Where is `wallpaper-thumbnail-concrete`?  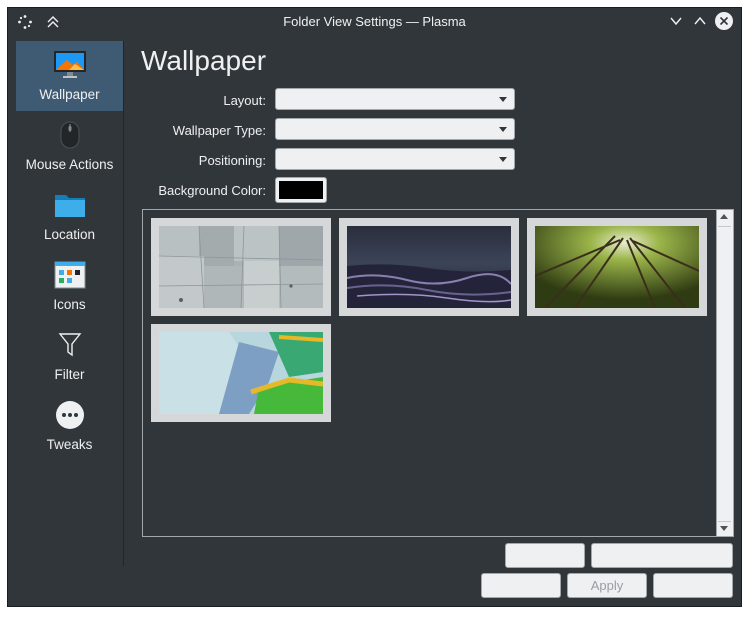
wallpaper-thumbnail-concrete is located at coordinates (241, 267).